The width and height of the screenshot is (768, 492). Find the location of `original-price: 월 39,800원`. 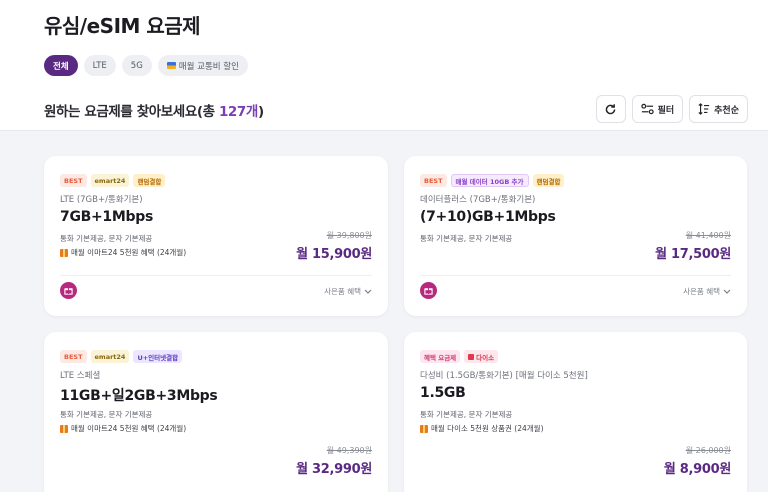

original-price: 월 39,800원 is located at coordinates (349, 235).